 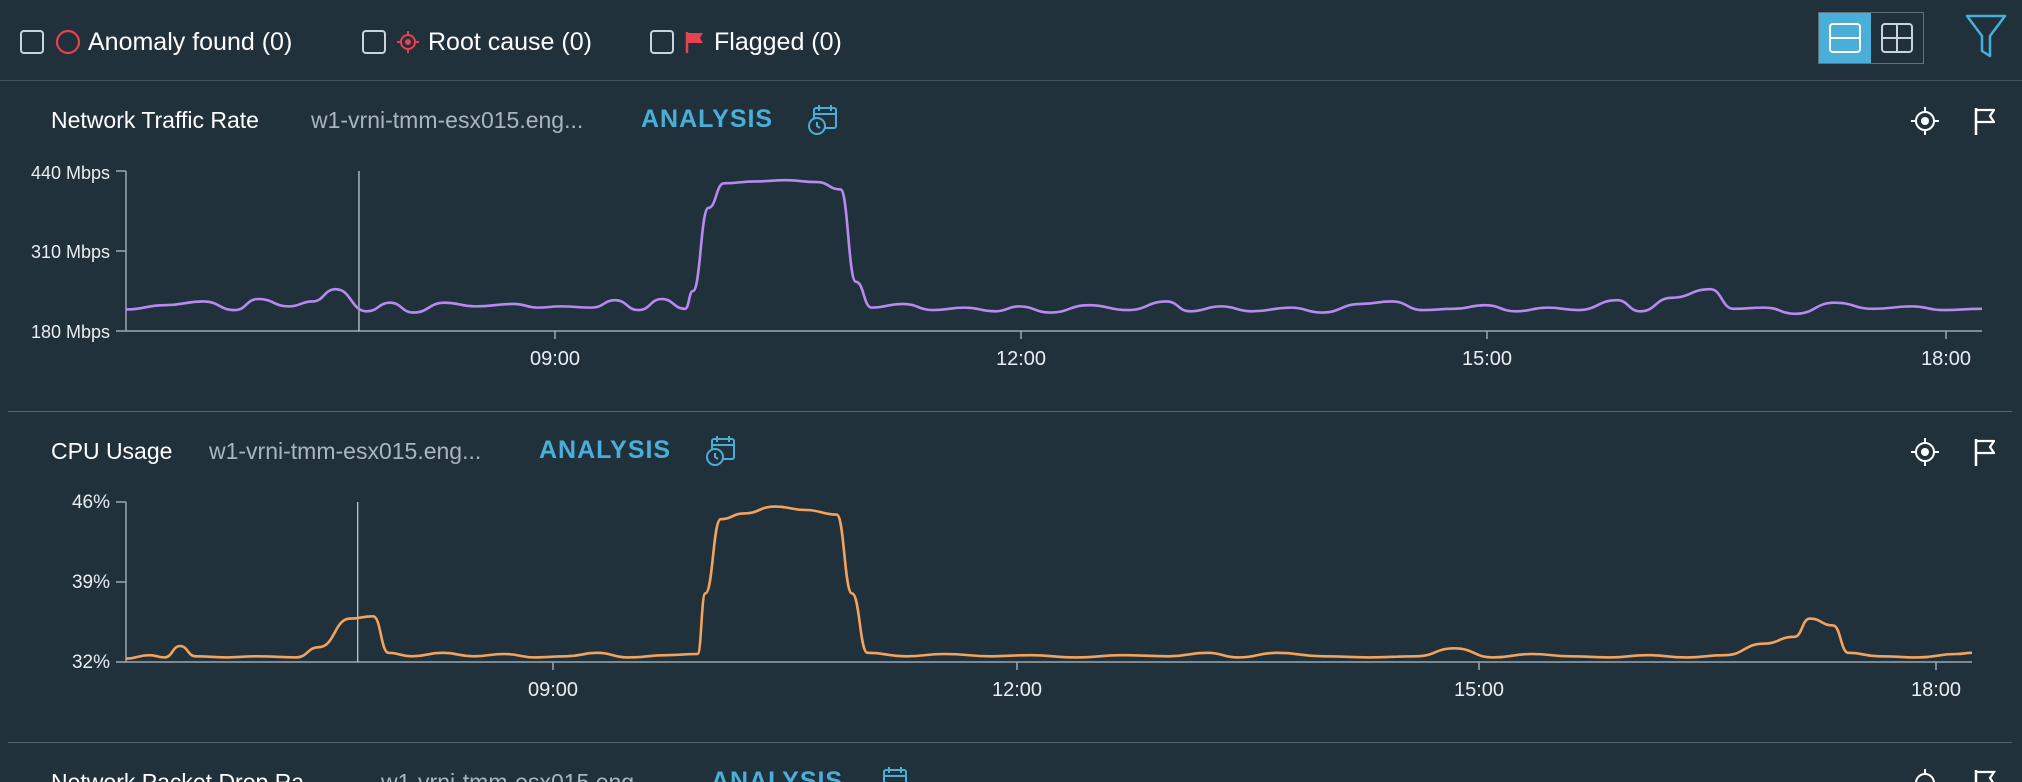 I want to click on filter-flagged: Flagged (0), so click(x=746, y=42).